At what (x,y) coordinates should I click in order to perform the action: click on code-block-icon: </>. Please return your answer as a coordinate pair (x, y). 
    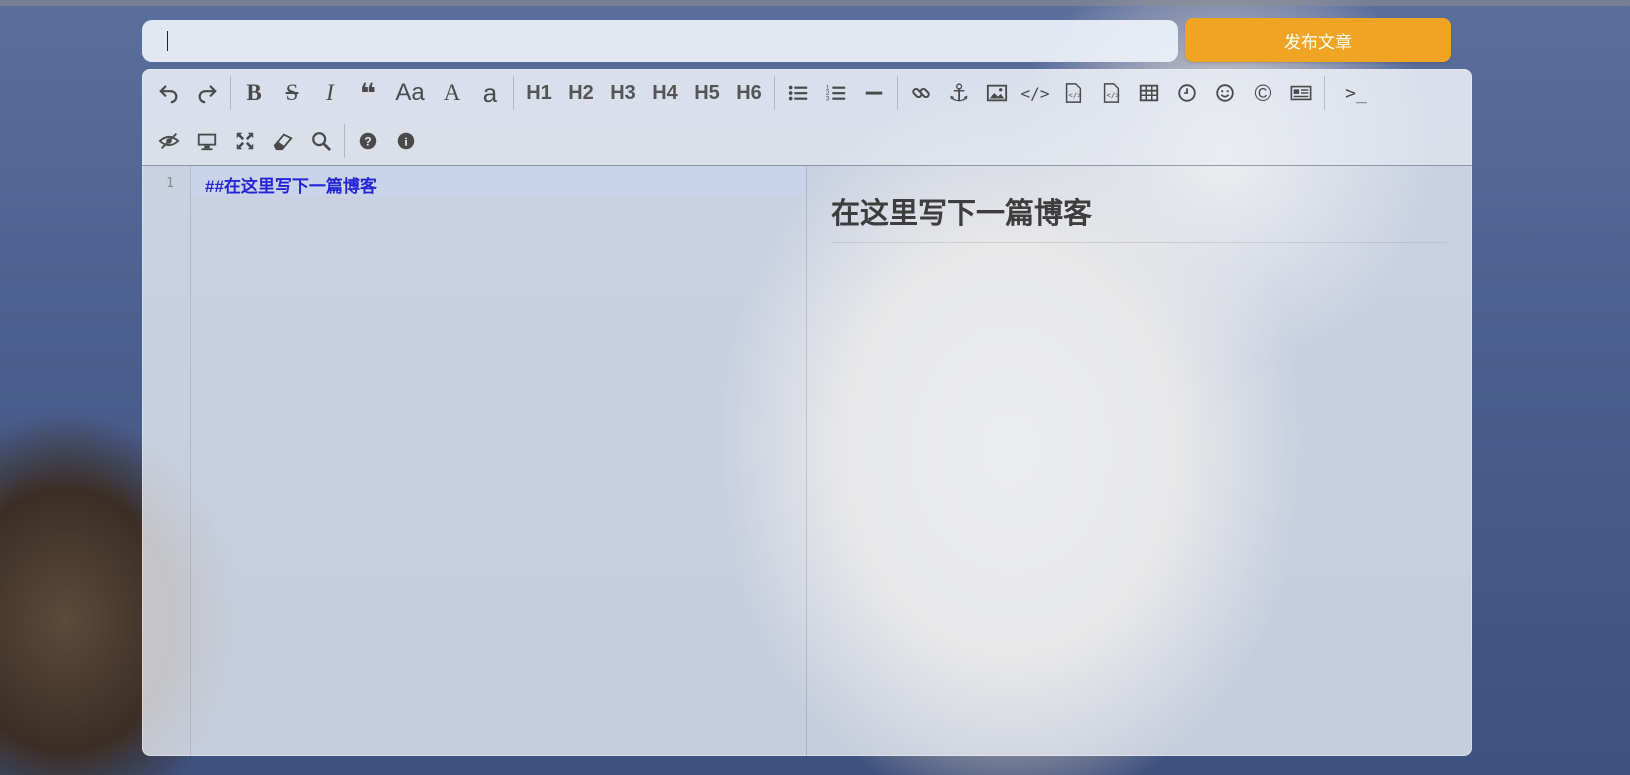
    Looking at the image, I should click on (1073, 93).